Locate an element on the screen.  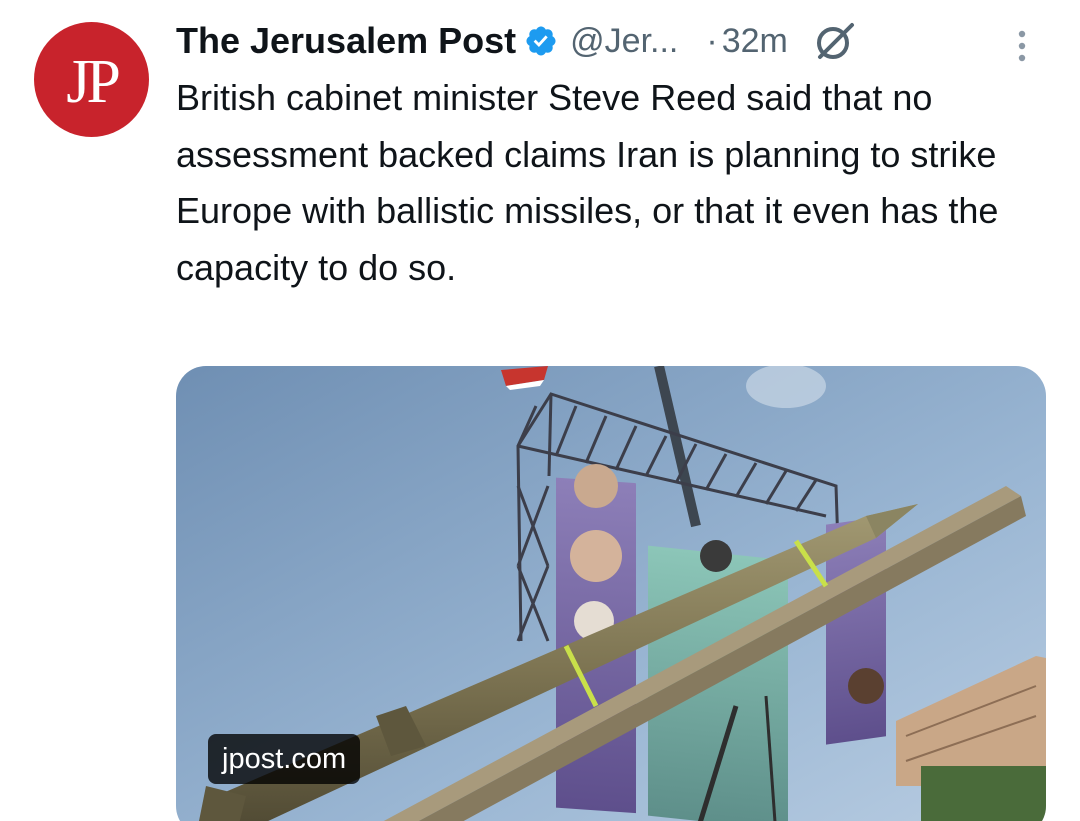
link-domain-badge: jpost.com is located at coordinates (284, 759).